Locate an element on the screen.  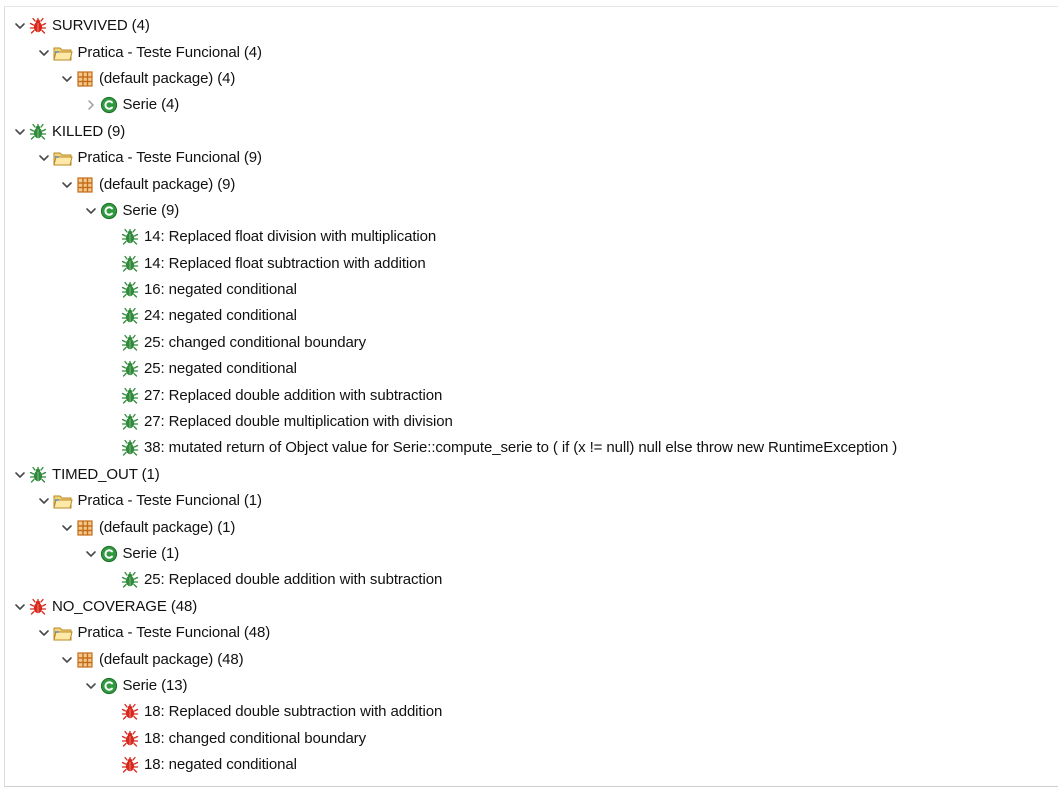
tree-node: Pratica - Teste Funcional (48) is located at coordinates (451, 633).